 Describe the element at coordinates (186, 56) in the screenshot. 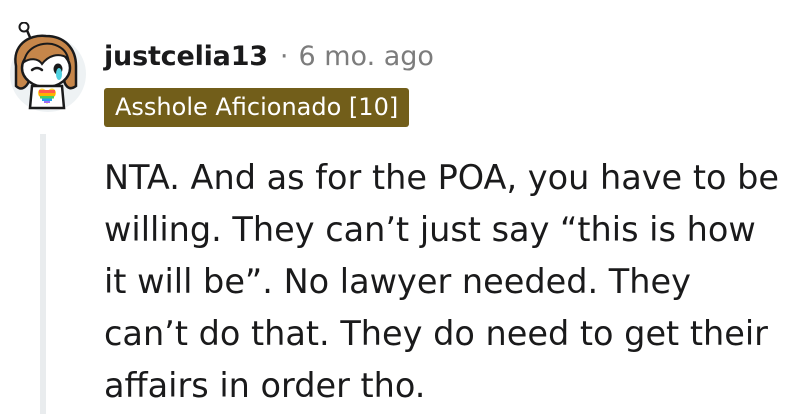

I see `author-username: justcelia13` at that location.